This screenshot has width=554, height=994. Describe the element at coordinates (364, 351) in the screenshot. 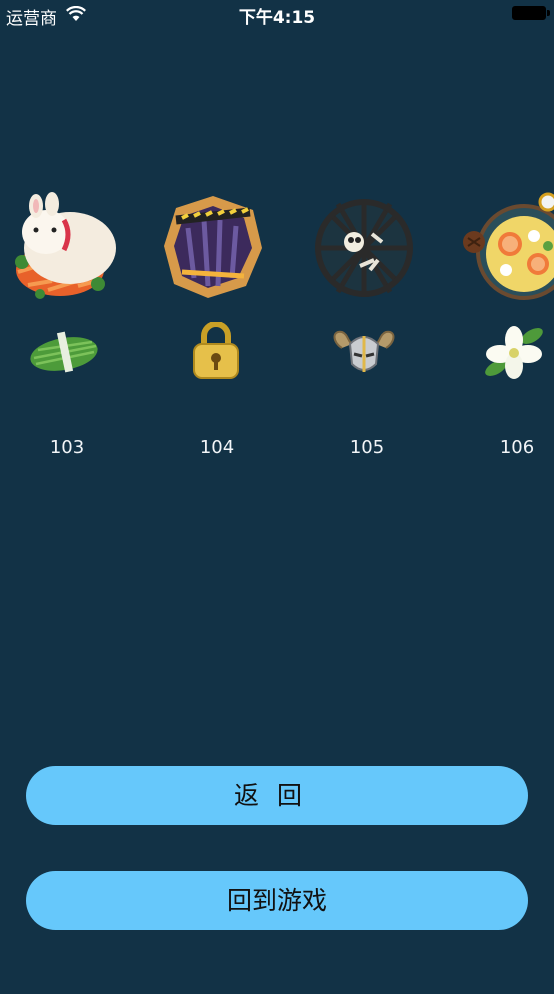

I see `horned-helmet-icon` at that location.